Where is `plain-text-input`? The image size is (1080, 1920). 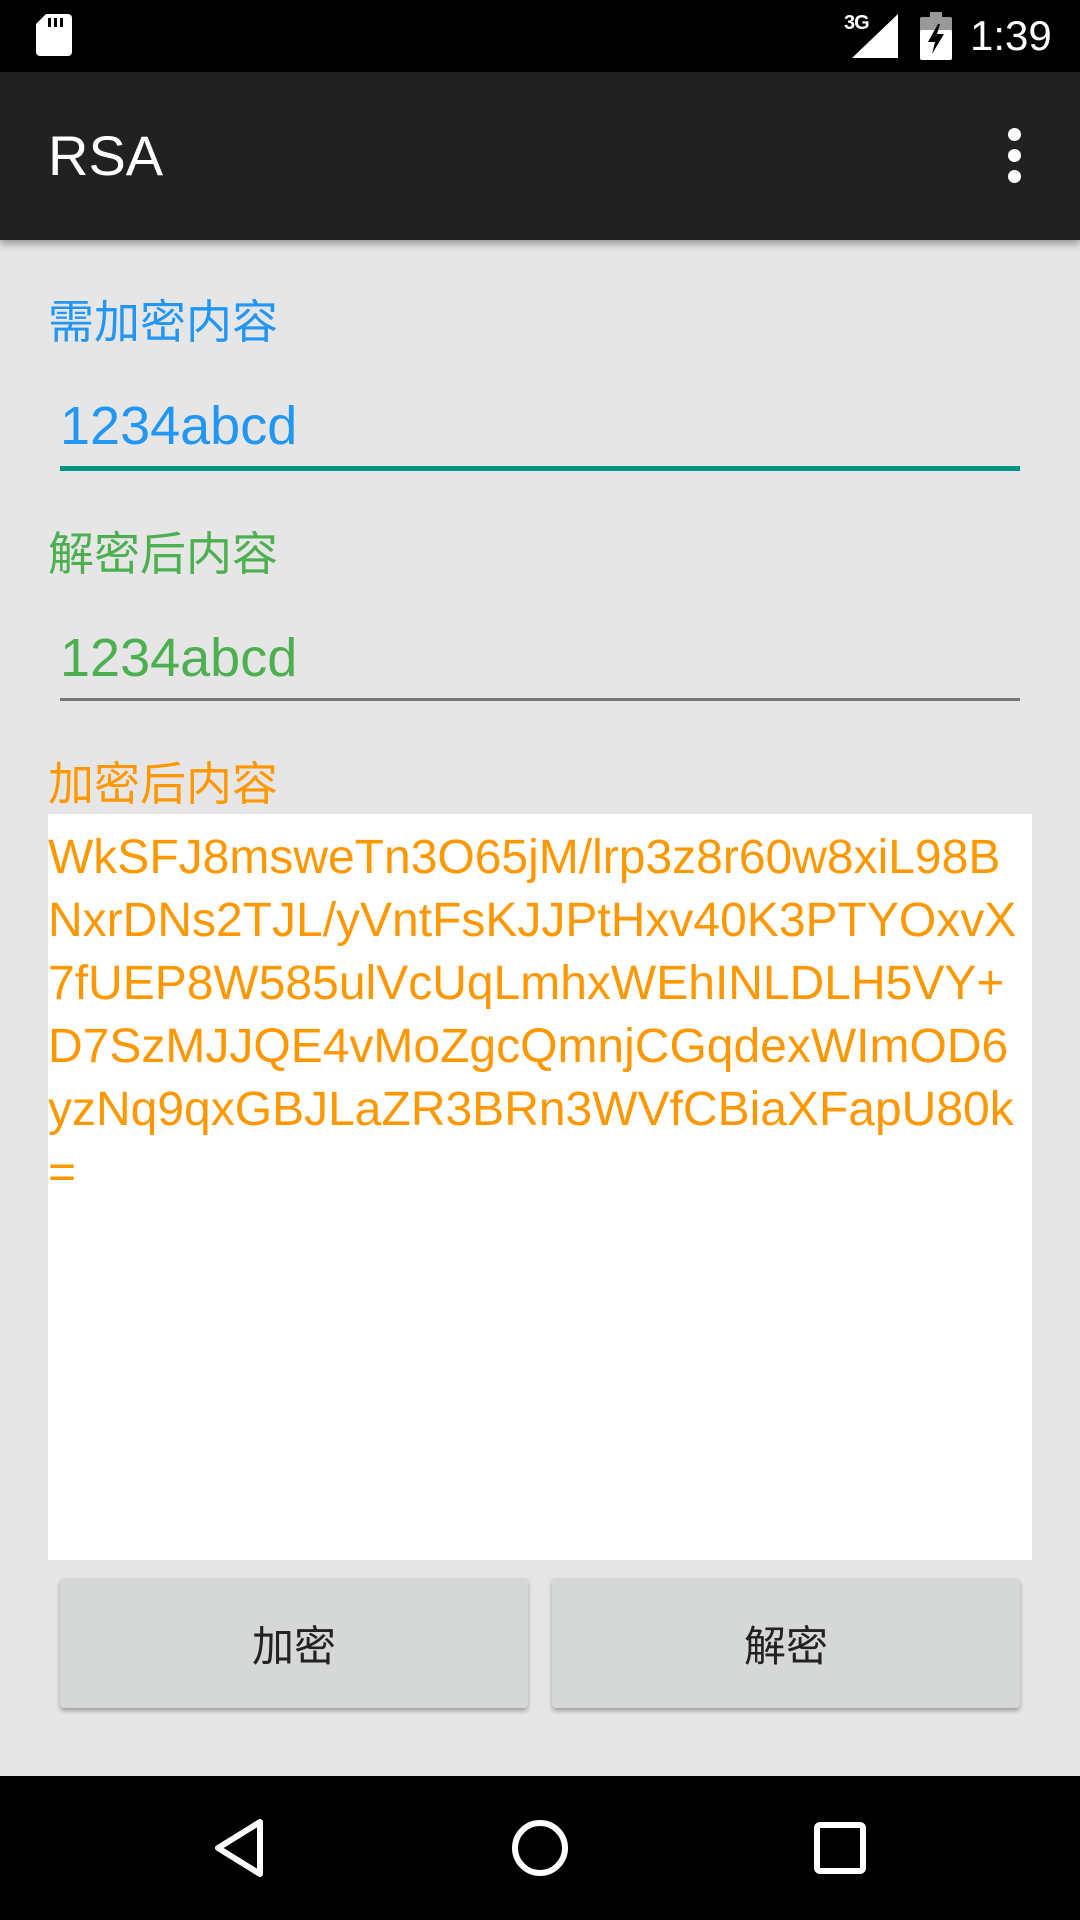
plain-text-input is located at coordinates (540, 428).